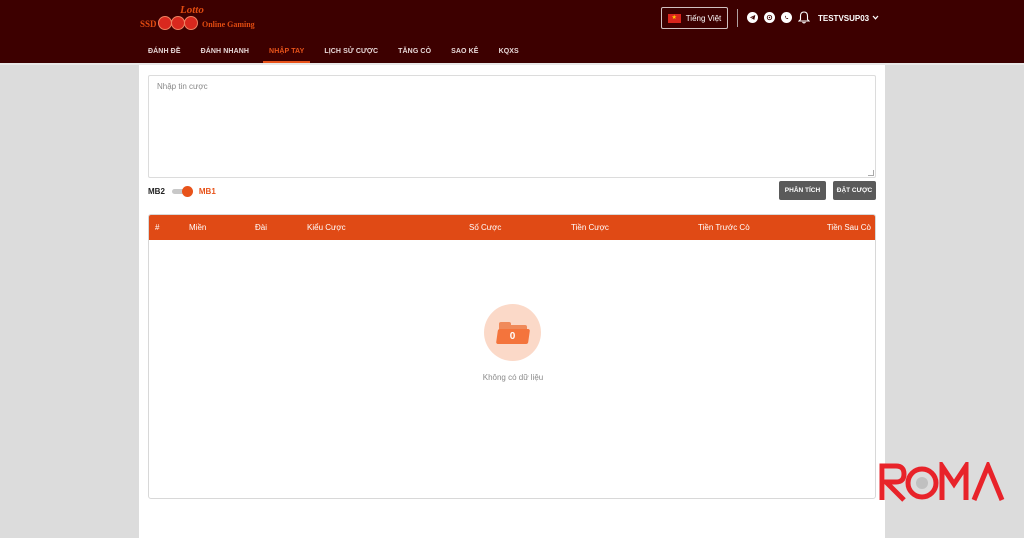 Image resolution: width=1024 pixels, height=538 pixels. I want to click on nav-item-danh-nhanh: ĐÁNH NHANH, so click(225, 51).